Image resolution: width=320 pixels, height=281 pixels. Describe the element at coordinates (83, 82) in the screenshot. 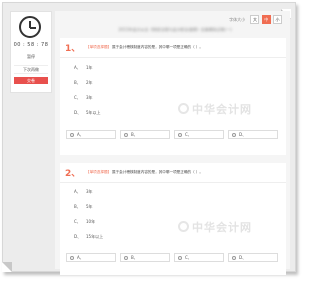

I see `option-item: B、 2年` at that location.